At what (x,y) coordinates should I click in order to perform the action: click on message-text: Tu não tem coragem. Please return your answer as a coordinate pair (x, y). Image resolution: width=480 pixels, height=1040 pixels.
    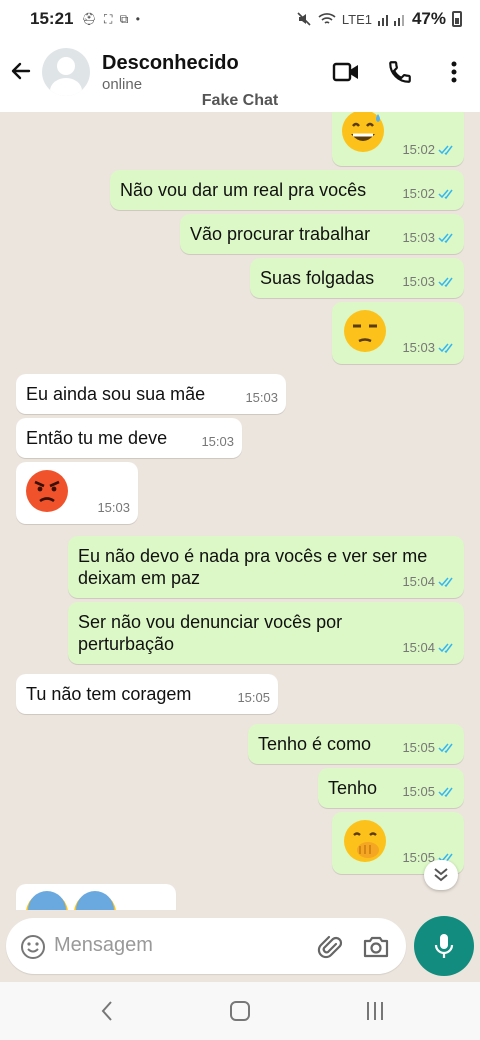
    Looking at the image, I should click on (109, 694).